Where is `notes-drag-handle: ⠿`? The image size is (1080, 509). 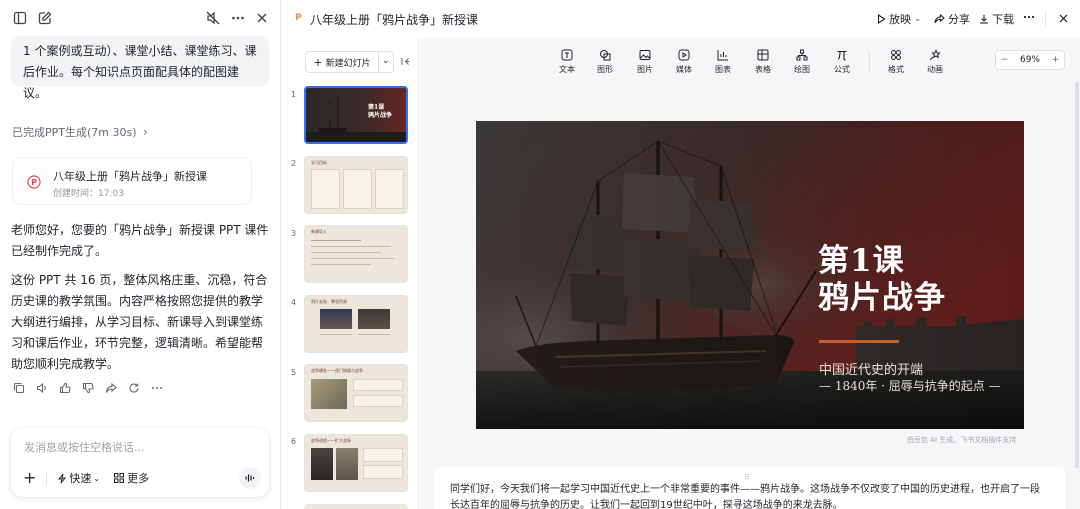 notes-drag-handle: ⠿ is located at coordinates (747, 478).